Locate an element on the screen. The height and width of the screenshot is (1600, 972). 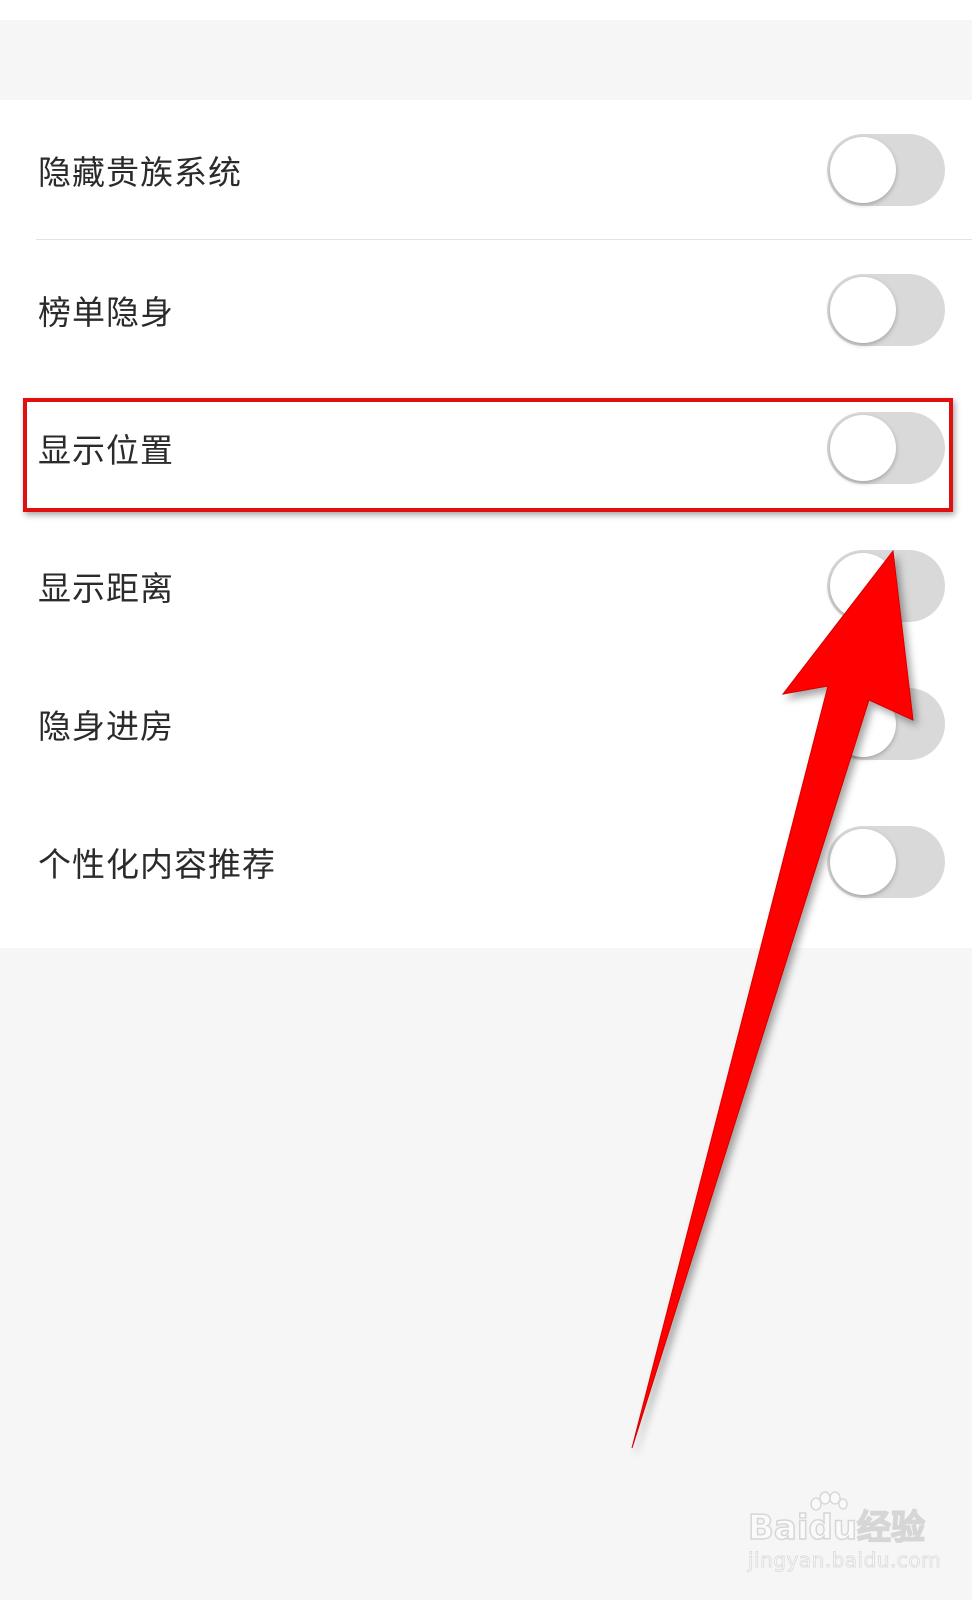
hide-noble-system-toggle is located at coordinates (886, 170).